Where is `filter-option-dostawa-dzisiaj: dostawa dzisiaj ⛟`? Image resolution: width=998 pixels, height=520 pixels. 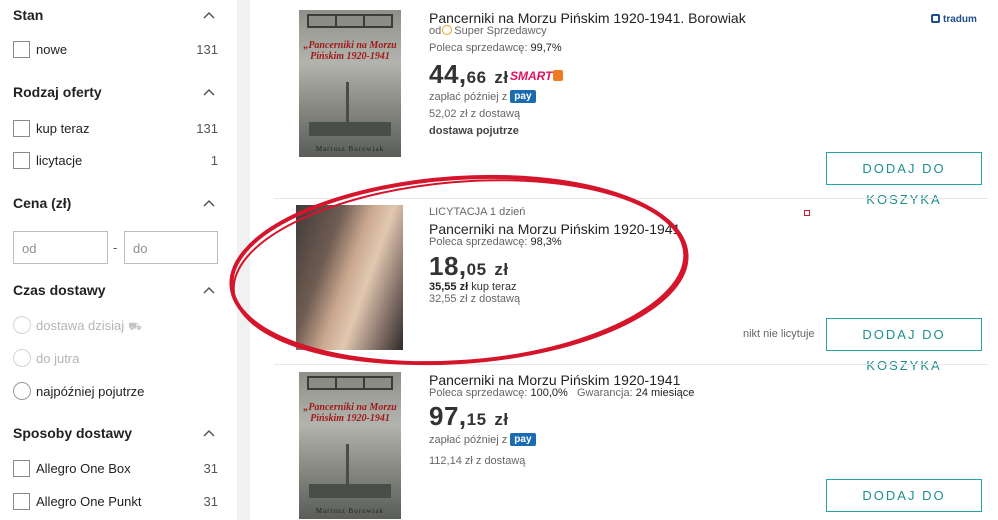 filter-option-dostawa-dzisiaj: dostawa dzisiaj ⛟ is located at coordinates (115, 326).